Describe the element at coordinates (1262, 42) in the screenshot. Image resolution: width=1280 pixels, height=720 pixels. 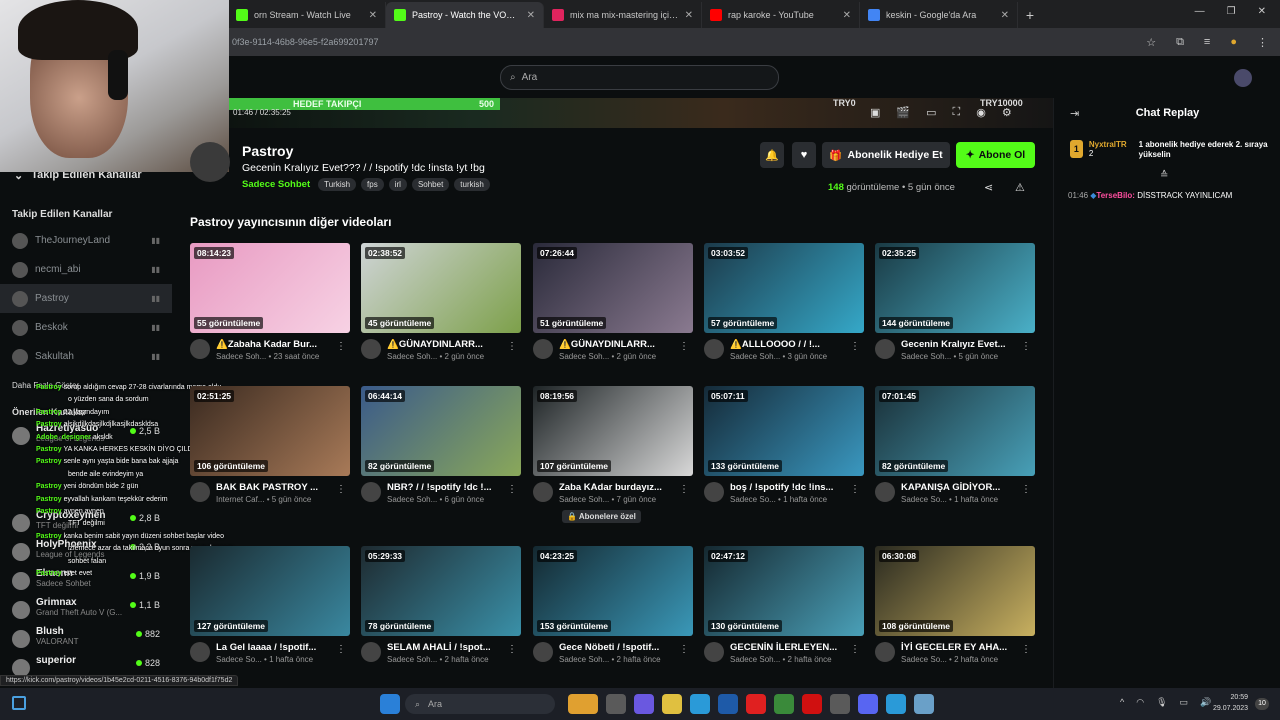
I see `menu-dots-icon: ⋮` at that location.